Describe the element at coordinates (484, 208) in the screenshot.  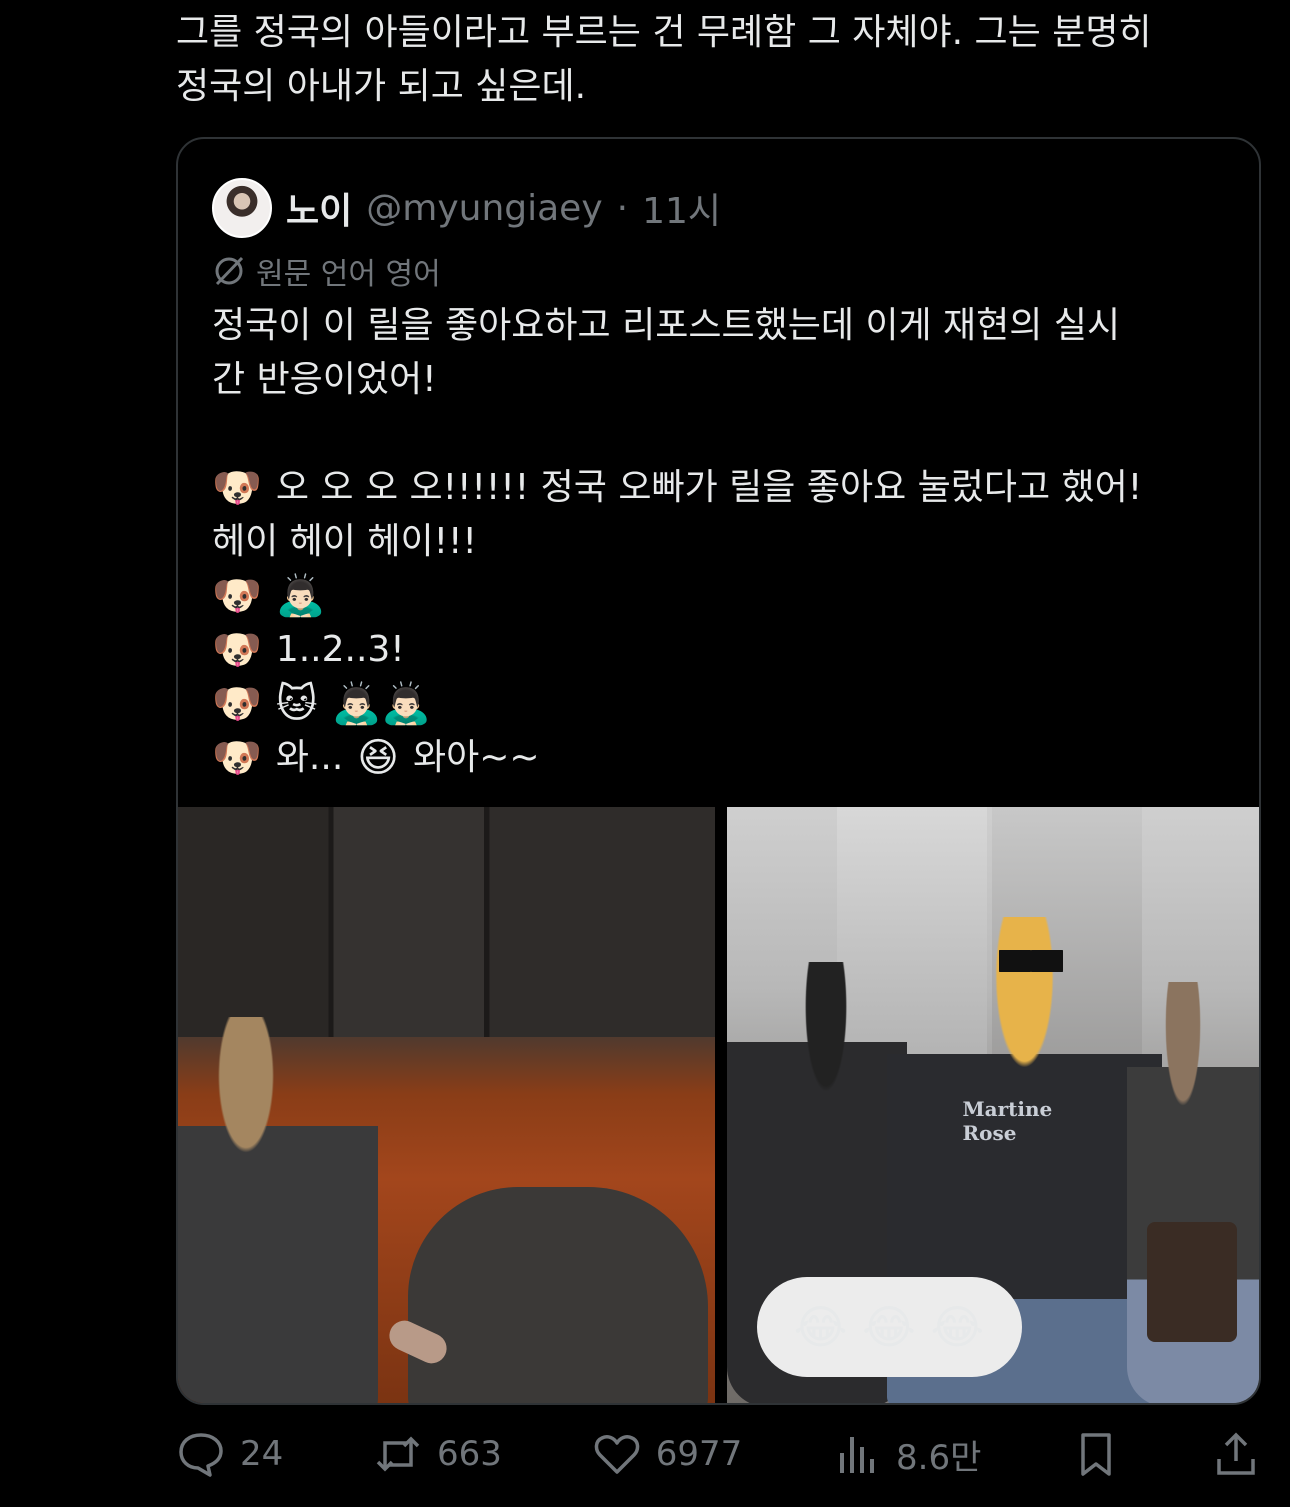
I see `author-handle: @myungiaey` at that location.